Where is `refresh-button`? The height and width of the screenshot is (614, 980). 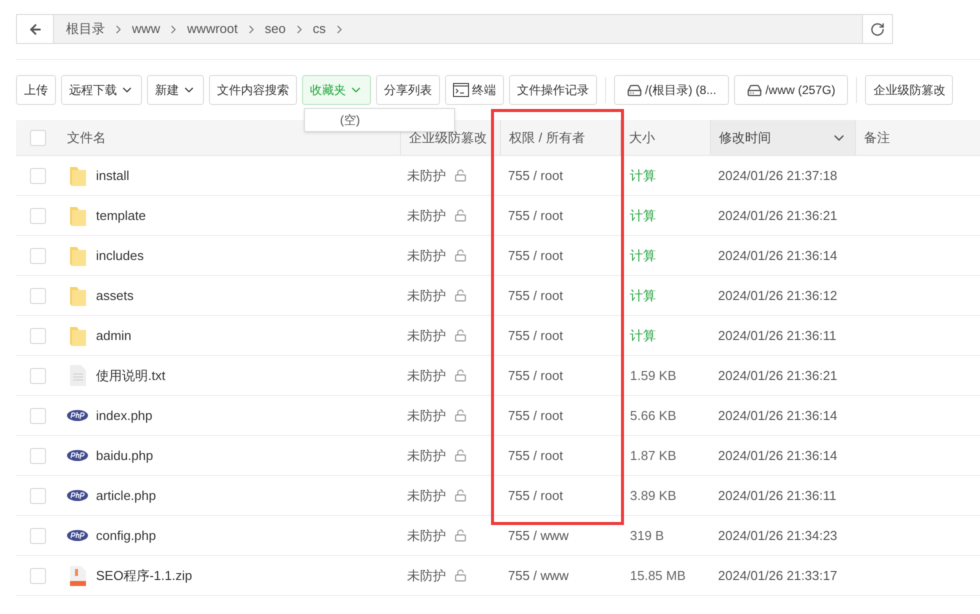 refresh-button is located at coordinates (877, 29).